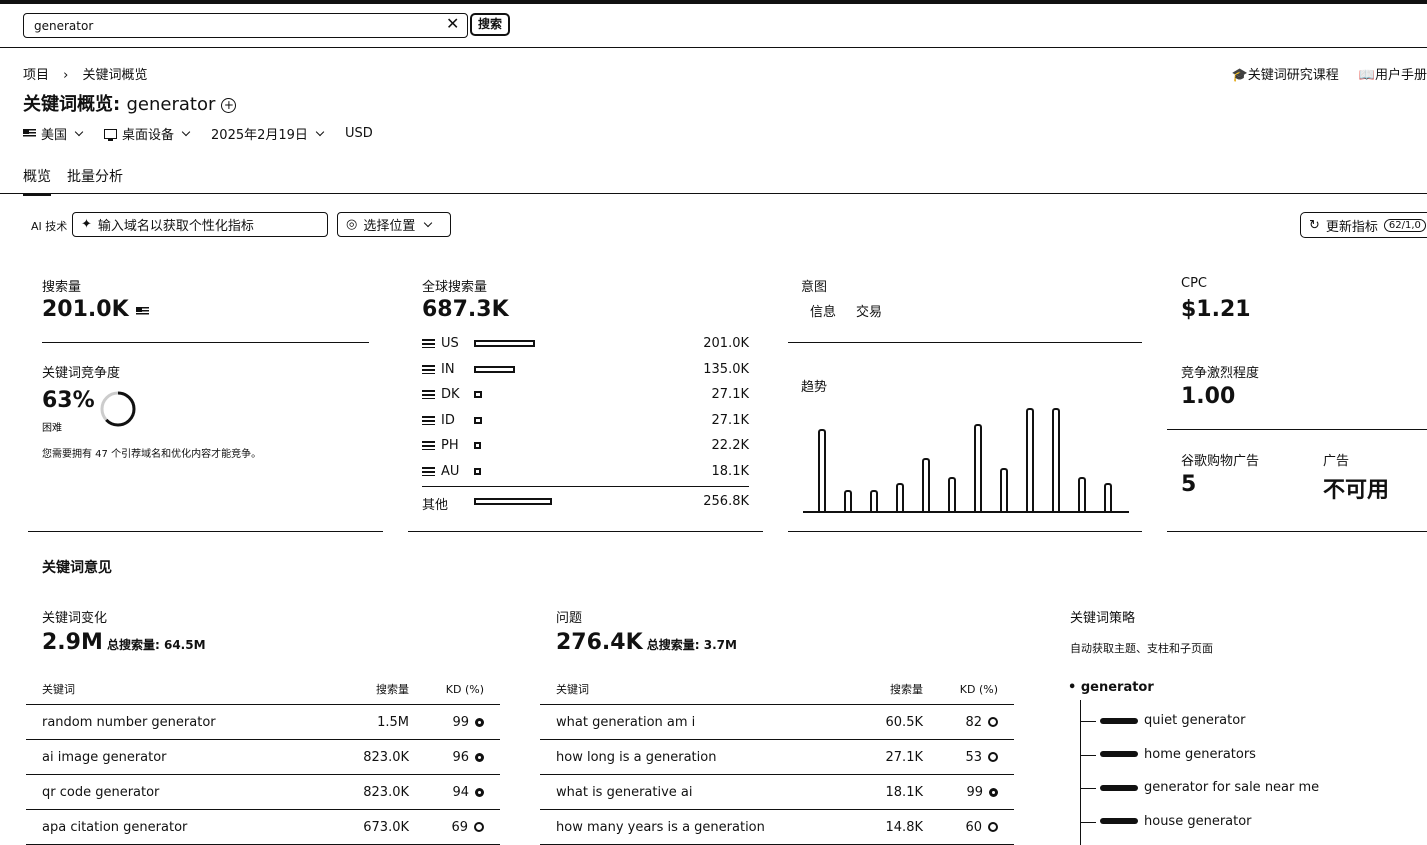  Describe the element at coordinates (130, 103) in the screenshot. I see `page-title: 关键词概览: generator +` at that location.